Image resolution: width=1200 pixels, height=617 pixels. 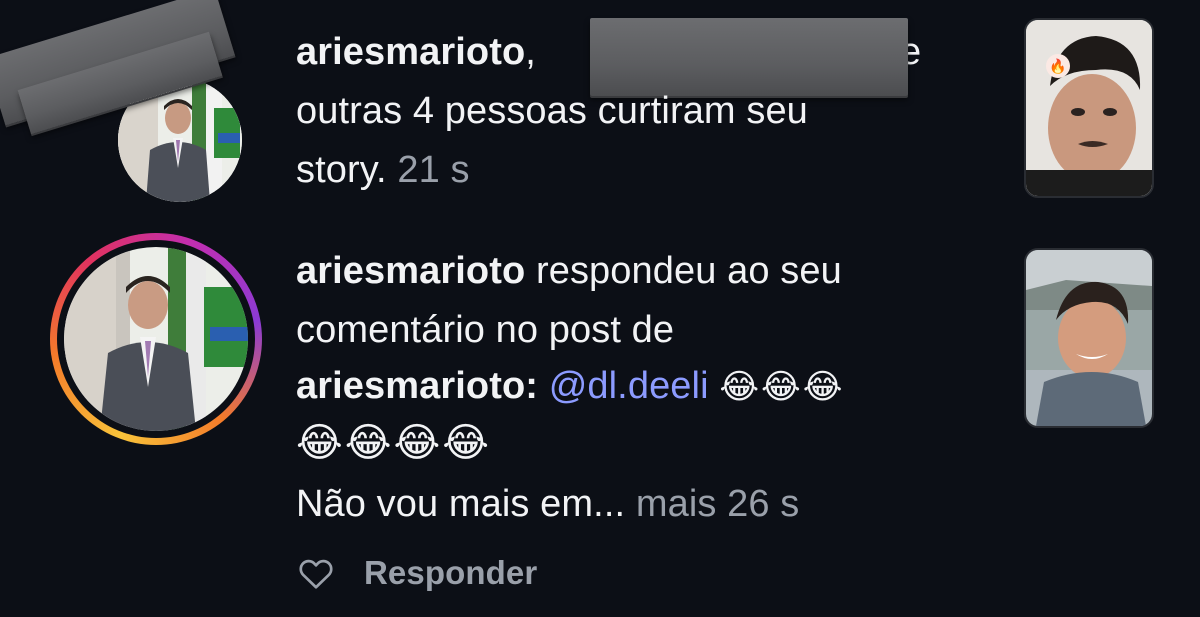 What do you see at coordinates (676, 504) in the screenshot?
I see `more-link: mais` at bounding box center [676, 504].